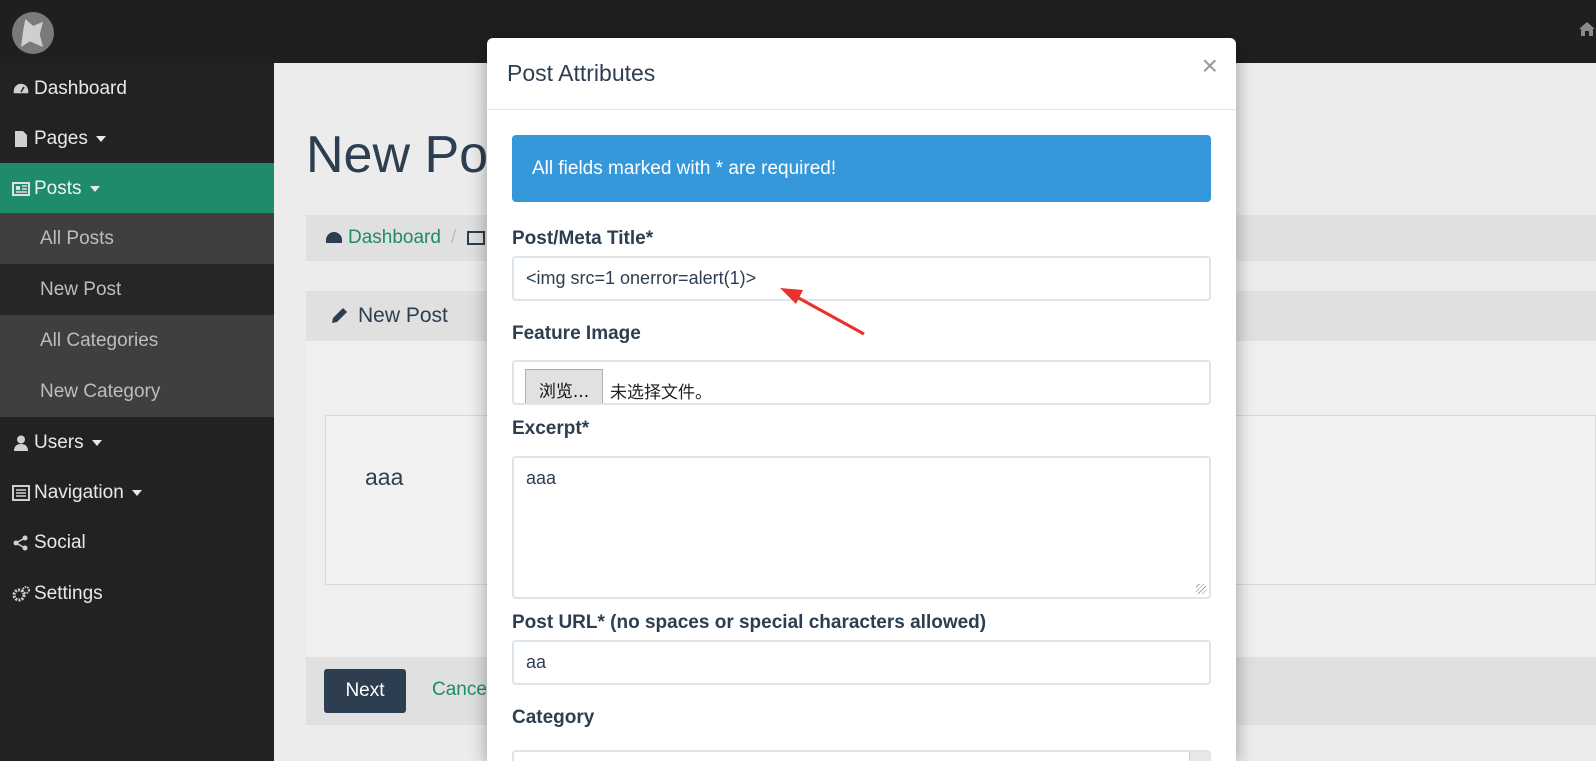 The width and height of the screenshot is (1596, 761). What do you see at coordinates (365, 691) in the screenshot?
I see `next-button: Next` at bounding box center [365, 691].